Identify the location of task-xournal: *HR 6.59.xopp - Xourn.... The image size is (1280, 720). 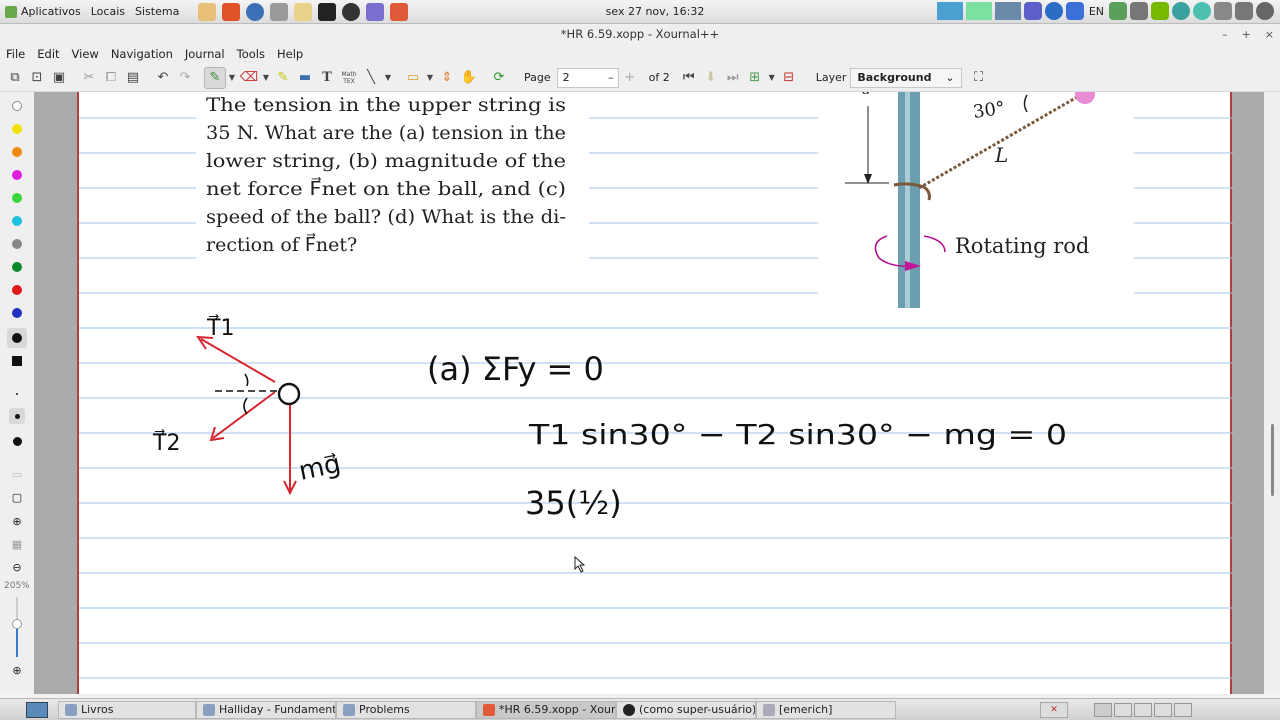
(546, 709).